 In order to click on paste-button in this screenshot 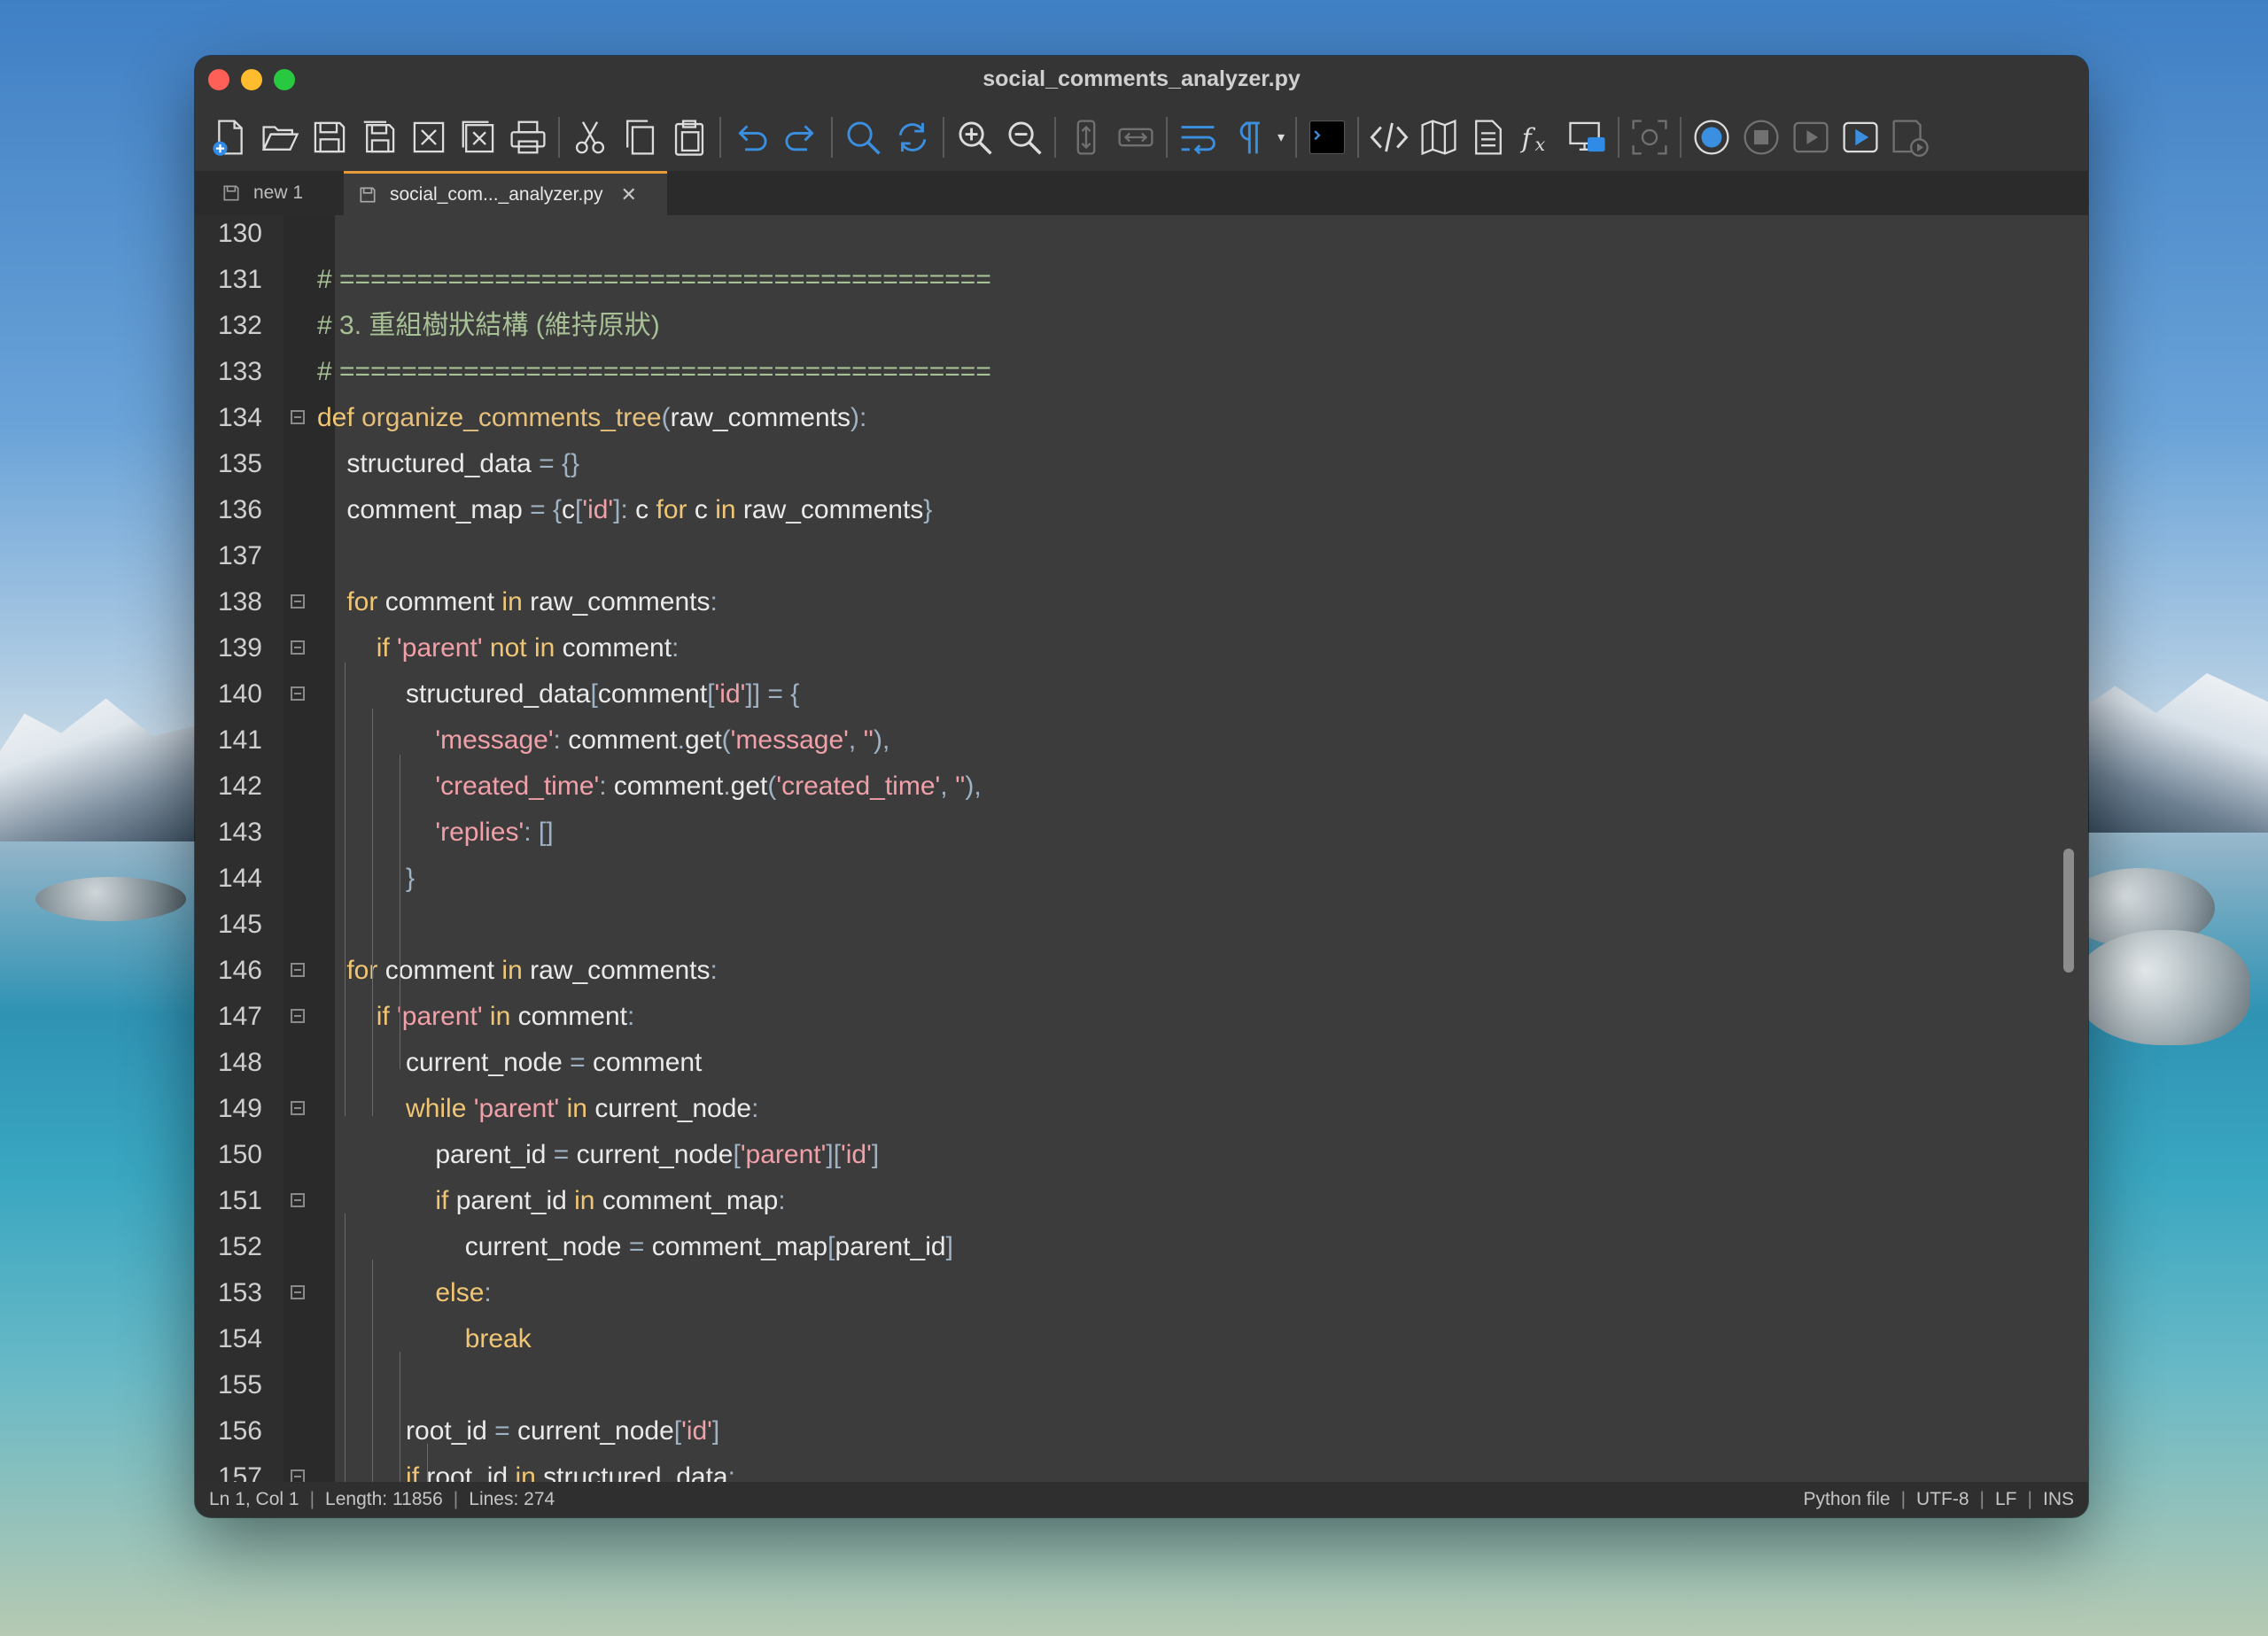, I will do `click(689, 137)`.